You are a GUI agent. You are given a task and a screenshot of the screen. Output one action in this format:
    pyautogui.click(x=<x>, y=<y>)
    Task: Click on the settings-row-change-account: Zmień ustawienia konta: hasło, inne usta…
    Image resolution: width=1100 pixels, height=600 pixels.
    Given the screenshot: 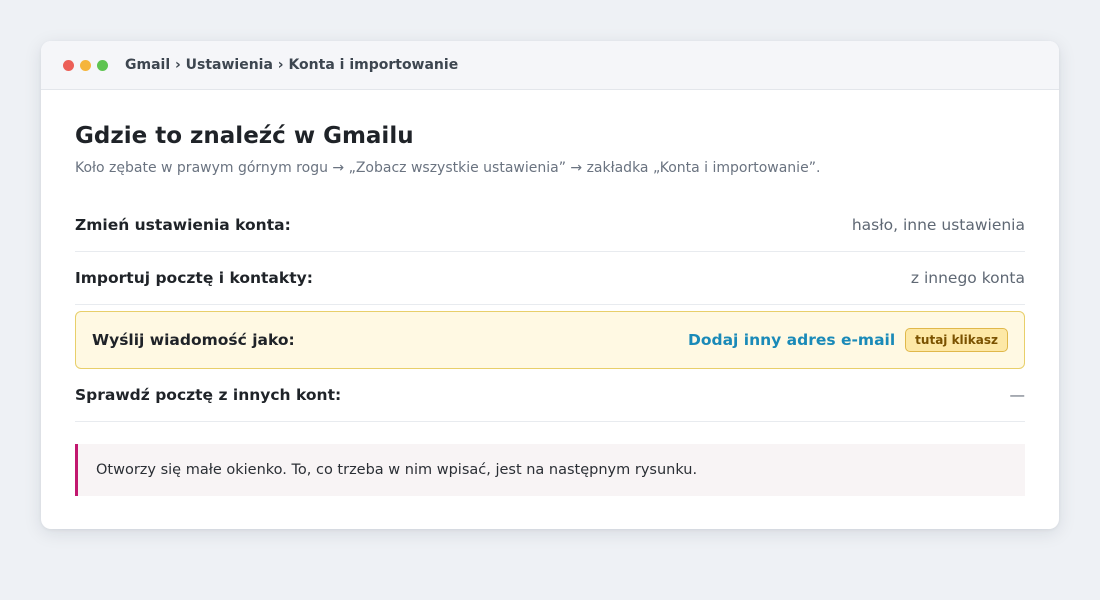 What is the action you would take?
    pyautogui.click(x=550, y=225)
    